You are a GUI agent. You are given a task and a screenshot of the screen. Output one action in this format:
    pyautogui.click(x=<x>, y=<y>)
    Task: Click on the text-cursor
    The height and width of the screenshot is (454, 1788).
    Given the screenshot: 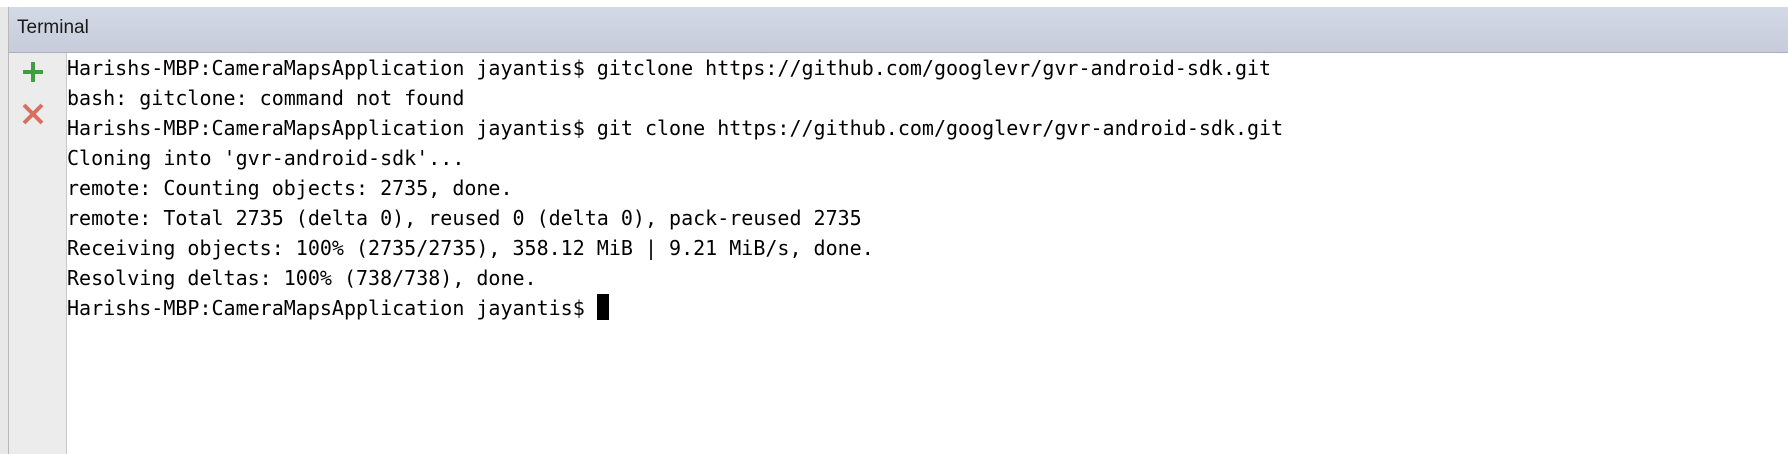 What is the action you would take?
    pyautogui.click(x=602, y=307)
    